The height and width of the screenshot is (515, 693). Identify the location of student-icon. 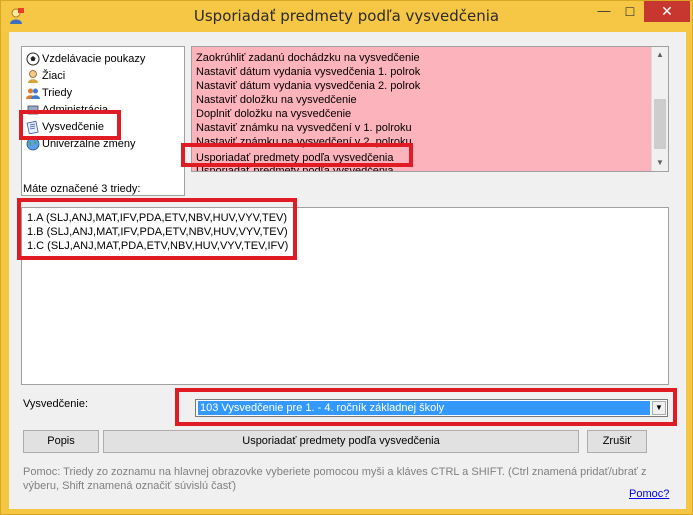
(33, 76).